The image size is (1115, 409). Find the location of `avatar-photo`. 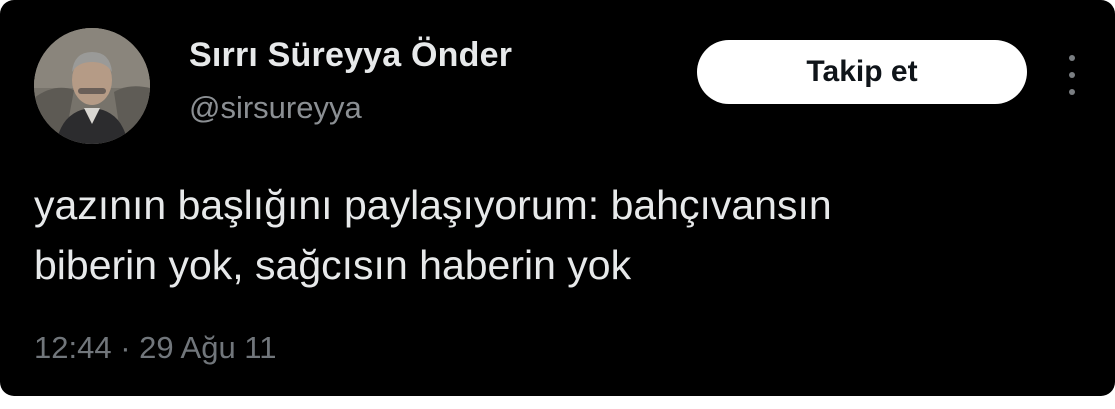

avatar-photo is located at coordinates (92, 86).